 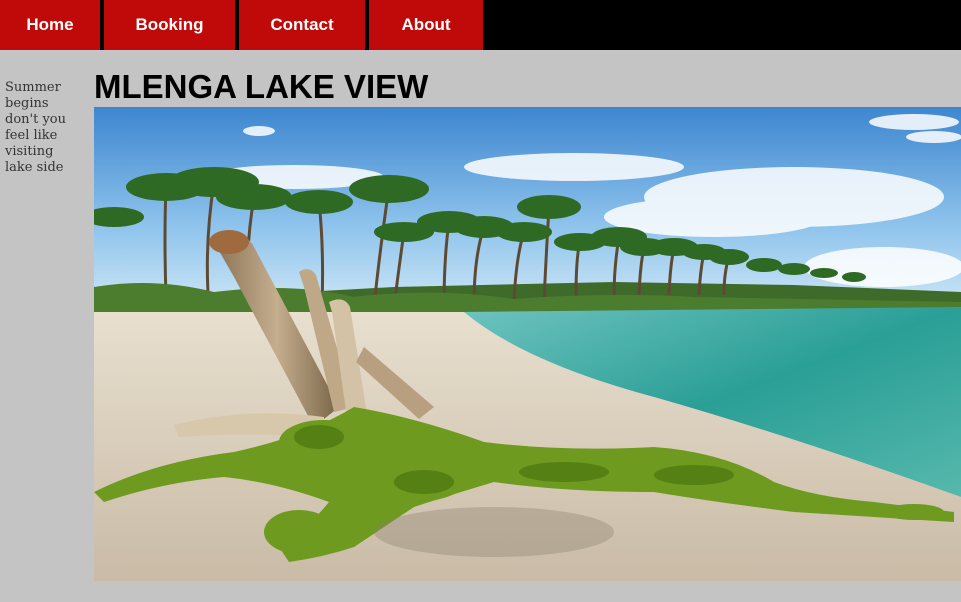 I want to click on nav-booking-link: Booking, so click(x=169, y=25).